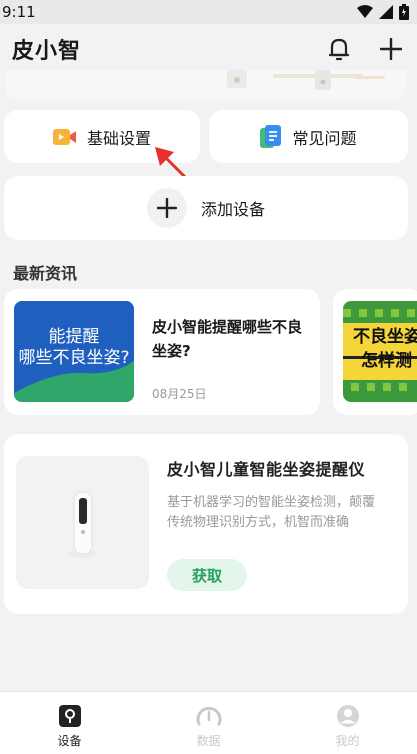  I want to click on nav-item-data: 数据, so click(209, 726).